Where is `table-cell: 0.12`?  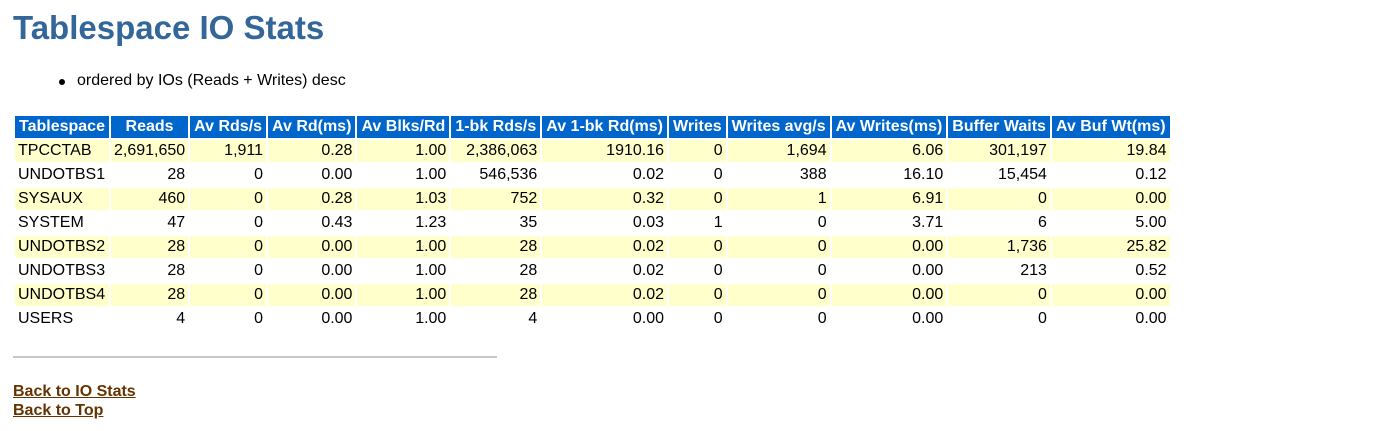
table-cell: 0.12 is located at coordinates (1110, 175).